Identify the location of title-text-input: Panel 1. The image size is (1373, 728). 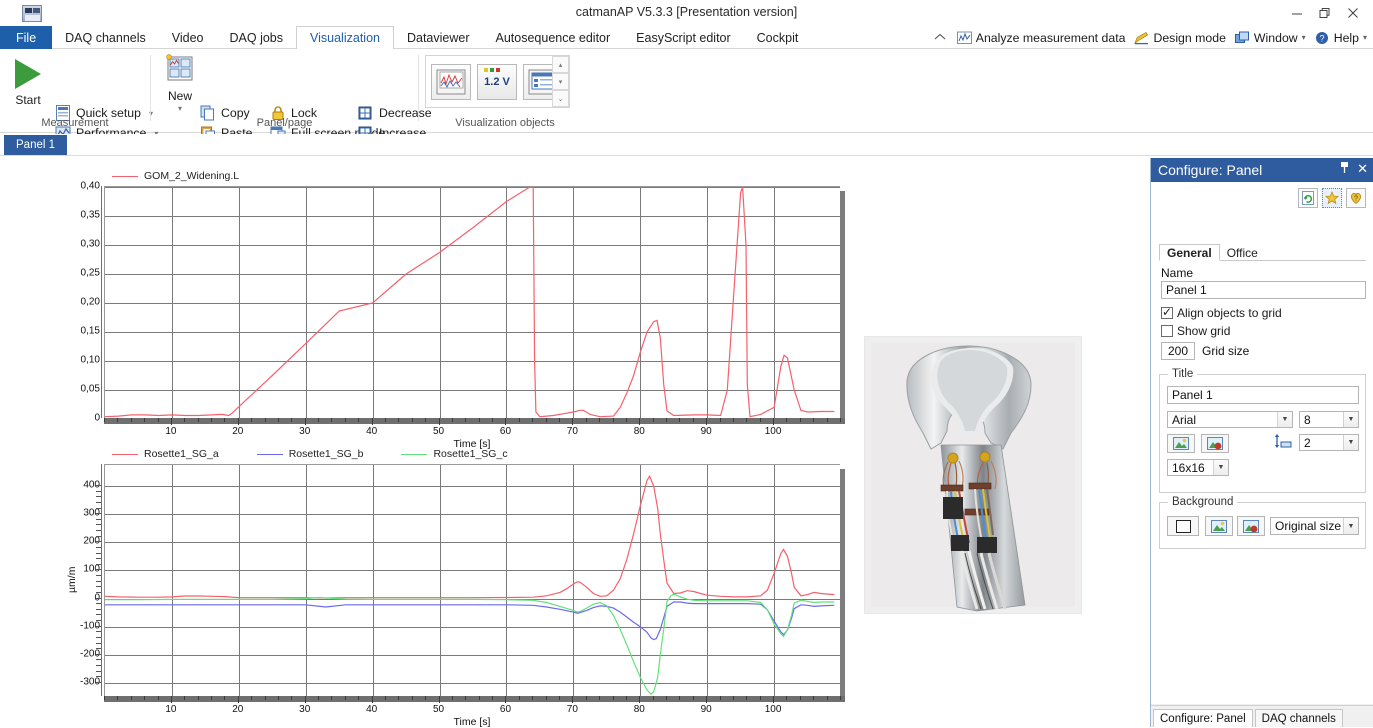
(1263, 395).